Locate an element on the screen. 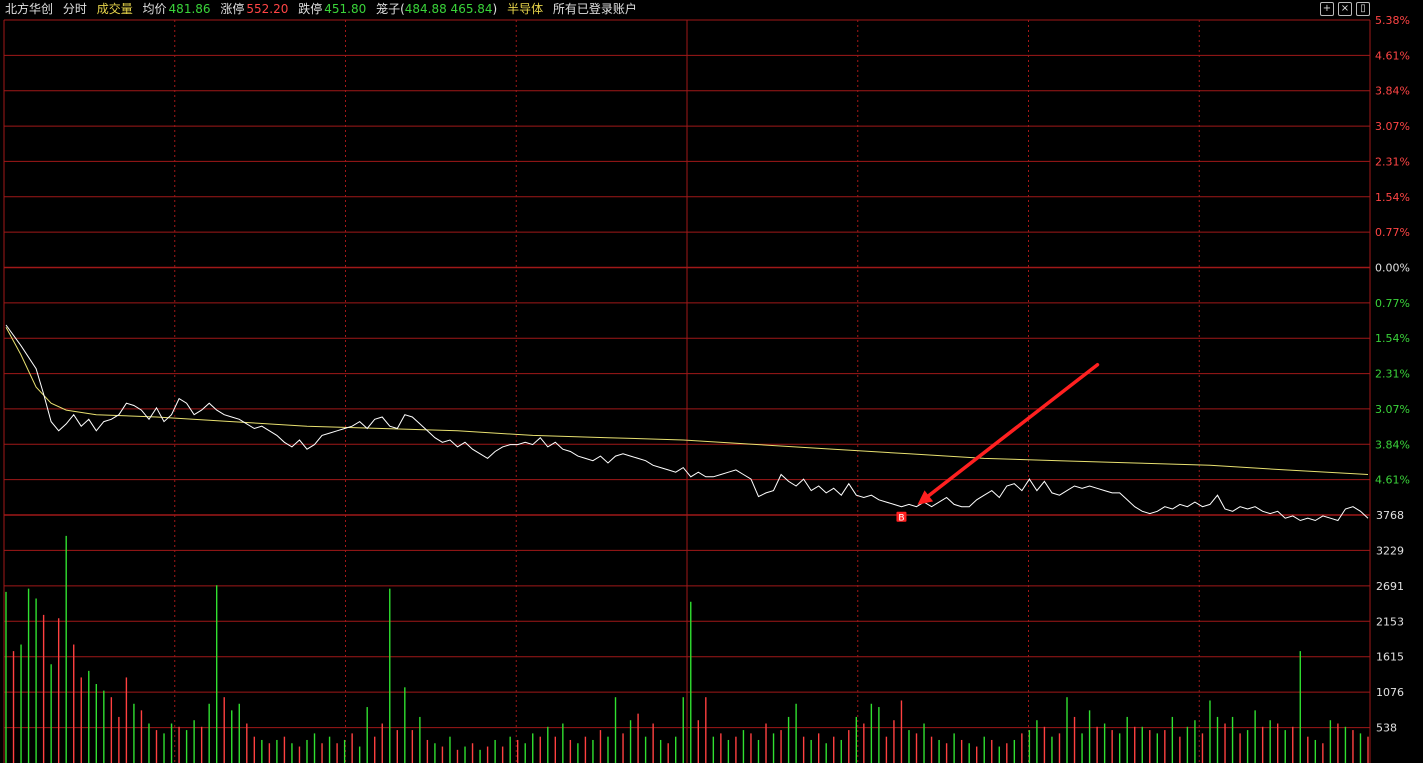 The width and height of the screenshot is (1423, 763). cage-close: ) is located at coordinates (495, 9).